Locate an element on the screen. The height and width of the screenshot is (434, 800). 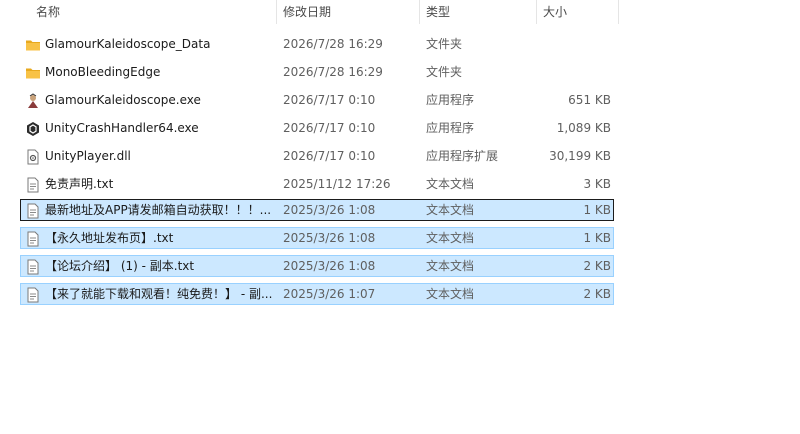
column-header-size: 大小 is located at coordinates (578, 12).